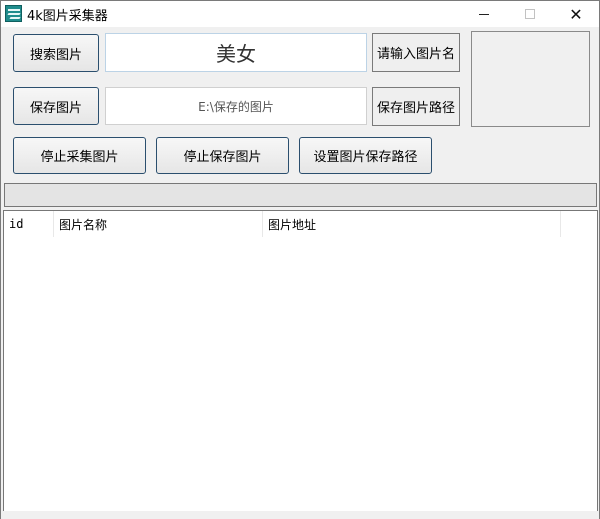 Image resolution: width=600 pixels, height=519 pixels. I want to click on set-save-path-button: 设置图片保存路径, so click(365, 155).